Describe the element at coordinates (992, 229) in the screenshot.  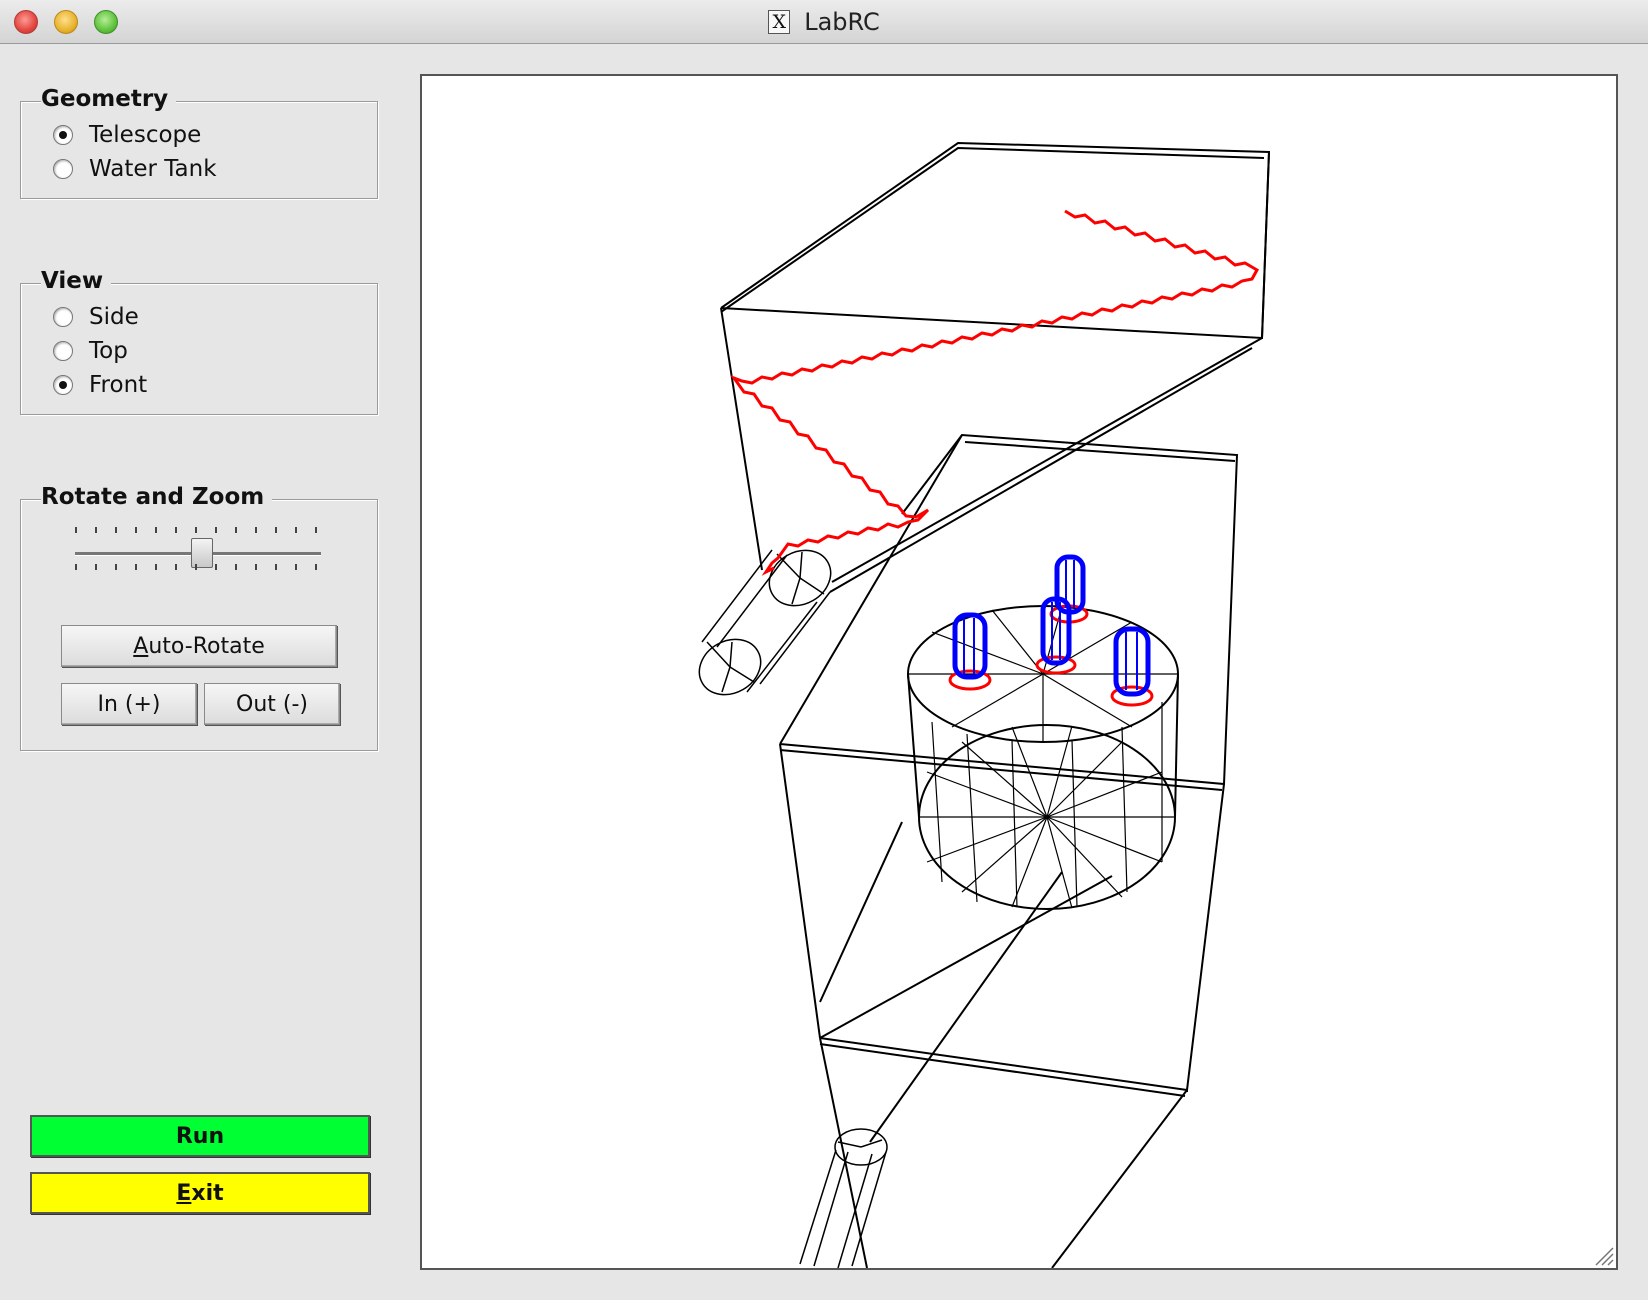
I see `upper-box-top-inner` at that location.